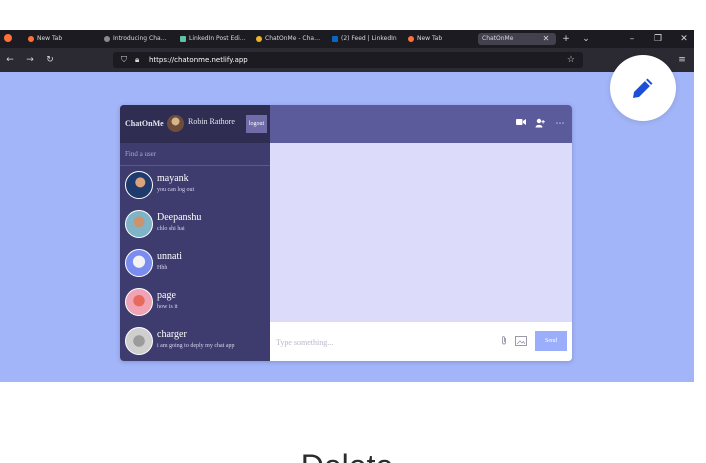  Describe the element at coordinates (107, 38) in the screenshot. I see `page-favicon-icon` at that location.